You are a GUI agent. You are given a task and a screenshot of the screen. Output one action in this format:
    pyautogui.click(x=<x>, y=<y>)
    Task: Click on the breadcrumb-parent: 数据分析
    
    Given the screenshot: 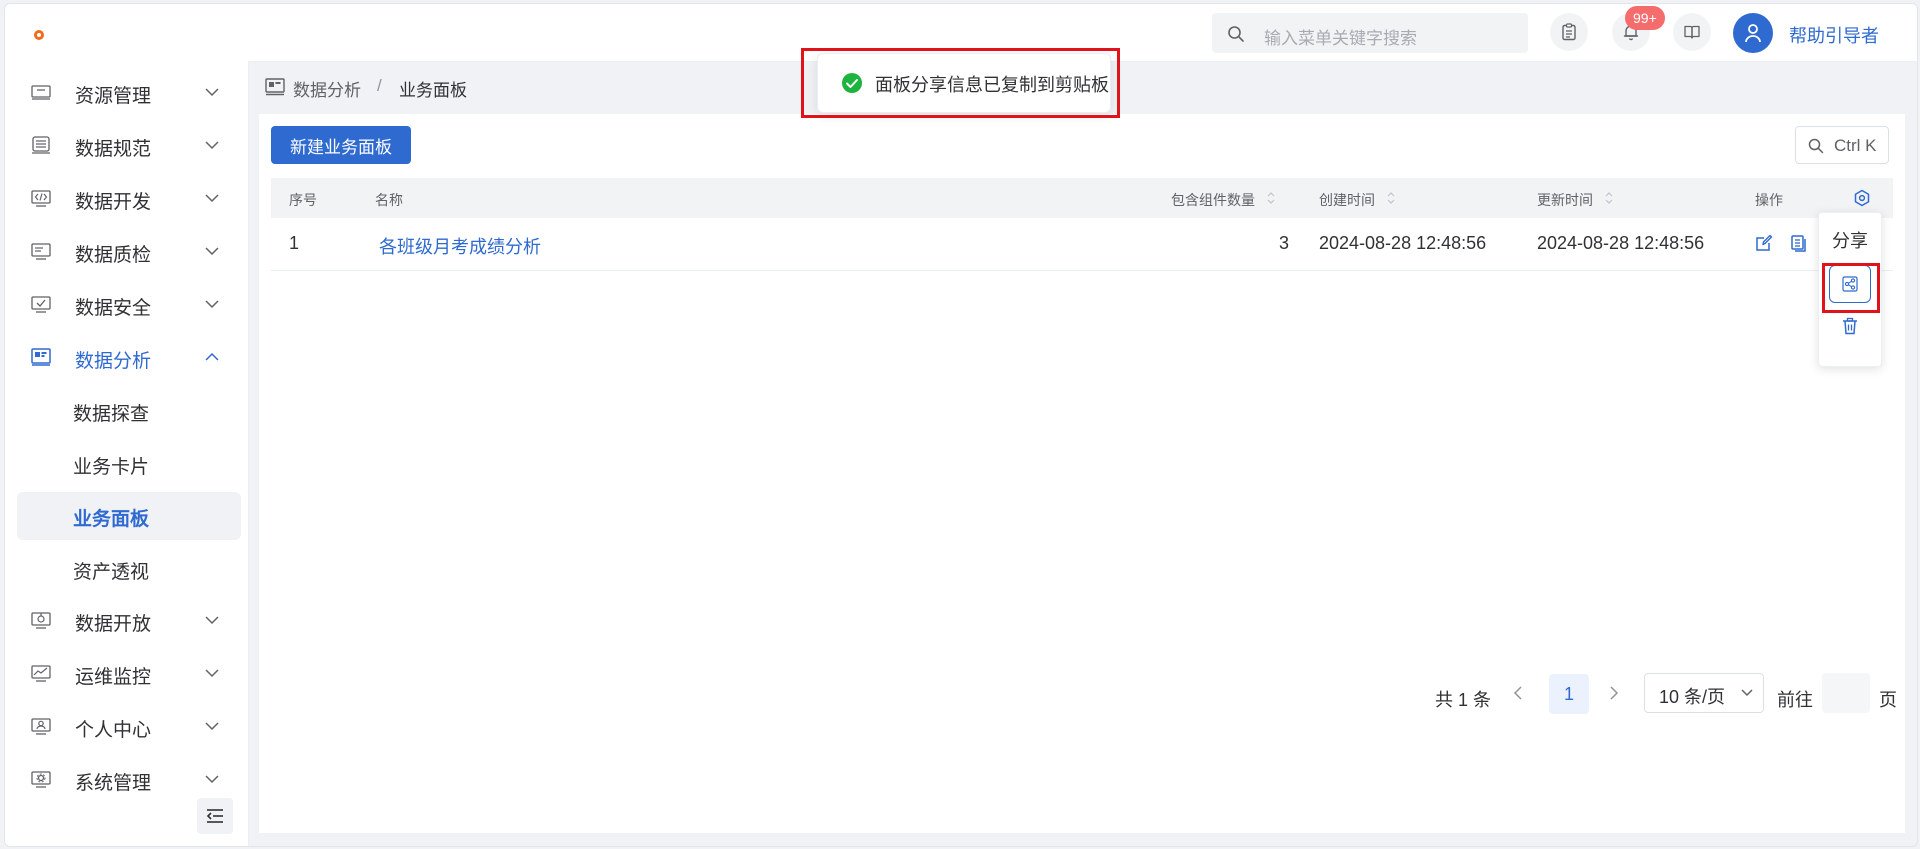 What is the action you would take?
    pyautogui.click(x=327, y=88)
    